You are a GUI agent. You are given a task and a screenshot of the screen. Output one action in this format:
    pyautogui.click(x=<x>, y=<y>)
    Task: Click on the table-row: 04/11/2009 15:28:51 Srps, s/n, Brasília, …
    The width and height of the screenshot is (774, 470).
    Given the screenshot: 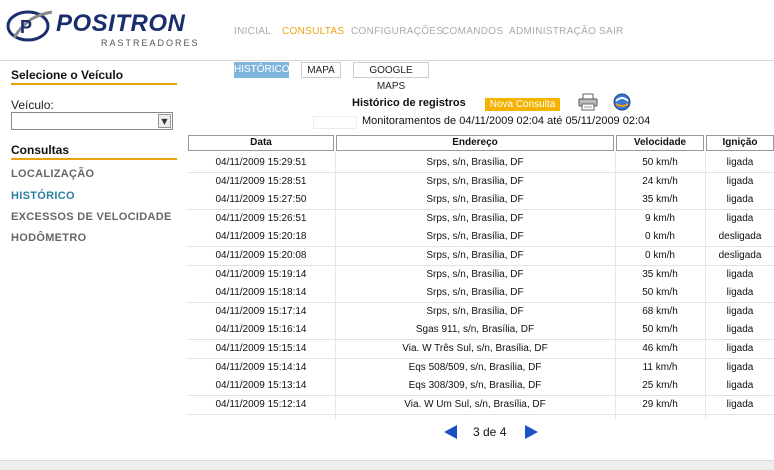 What is the action you would take?
    pyautogui.click(x=480, y=182)
    